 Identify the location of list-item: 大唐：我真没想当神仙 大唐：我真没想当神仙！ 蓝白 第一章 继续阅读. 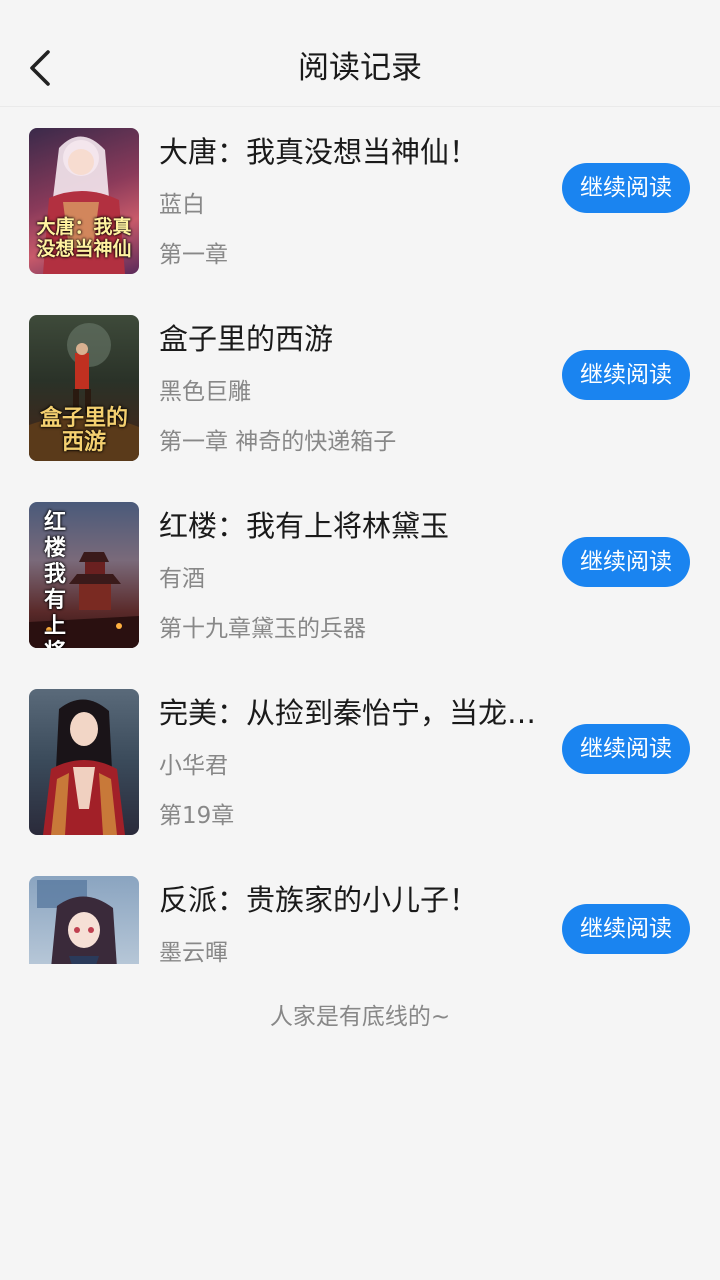
(360, 199).